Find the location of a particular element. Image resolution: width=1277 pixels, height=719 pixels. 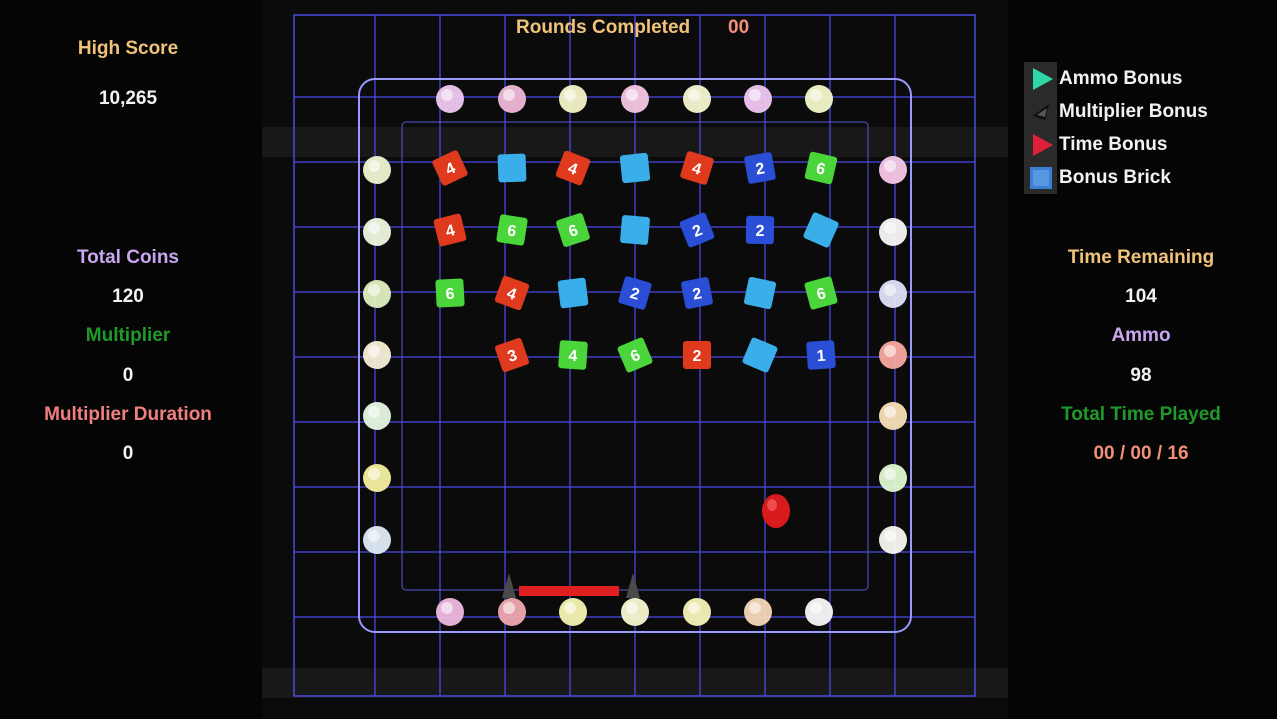

brick-value: 6 is located at coordinates (450, 294).